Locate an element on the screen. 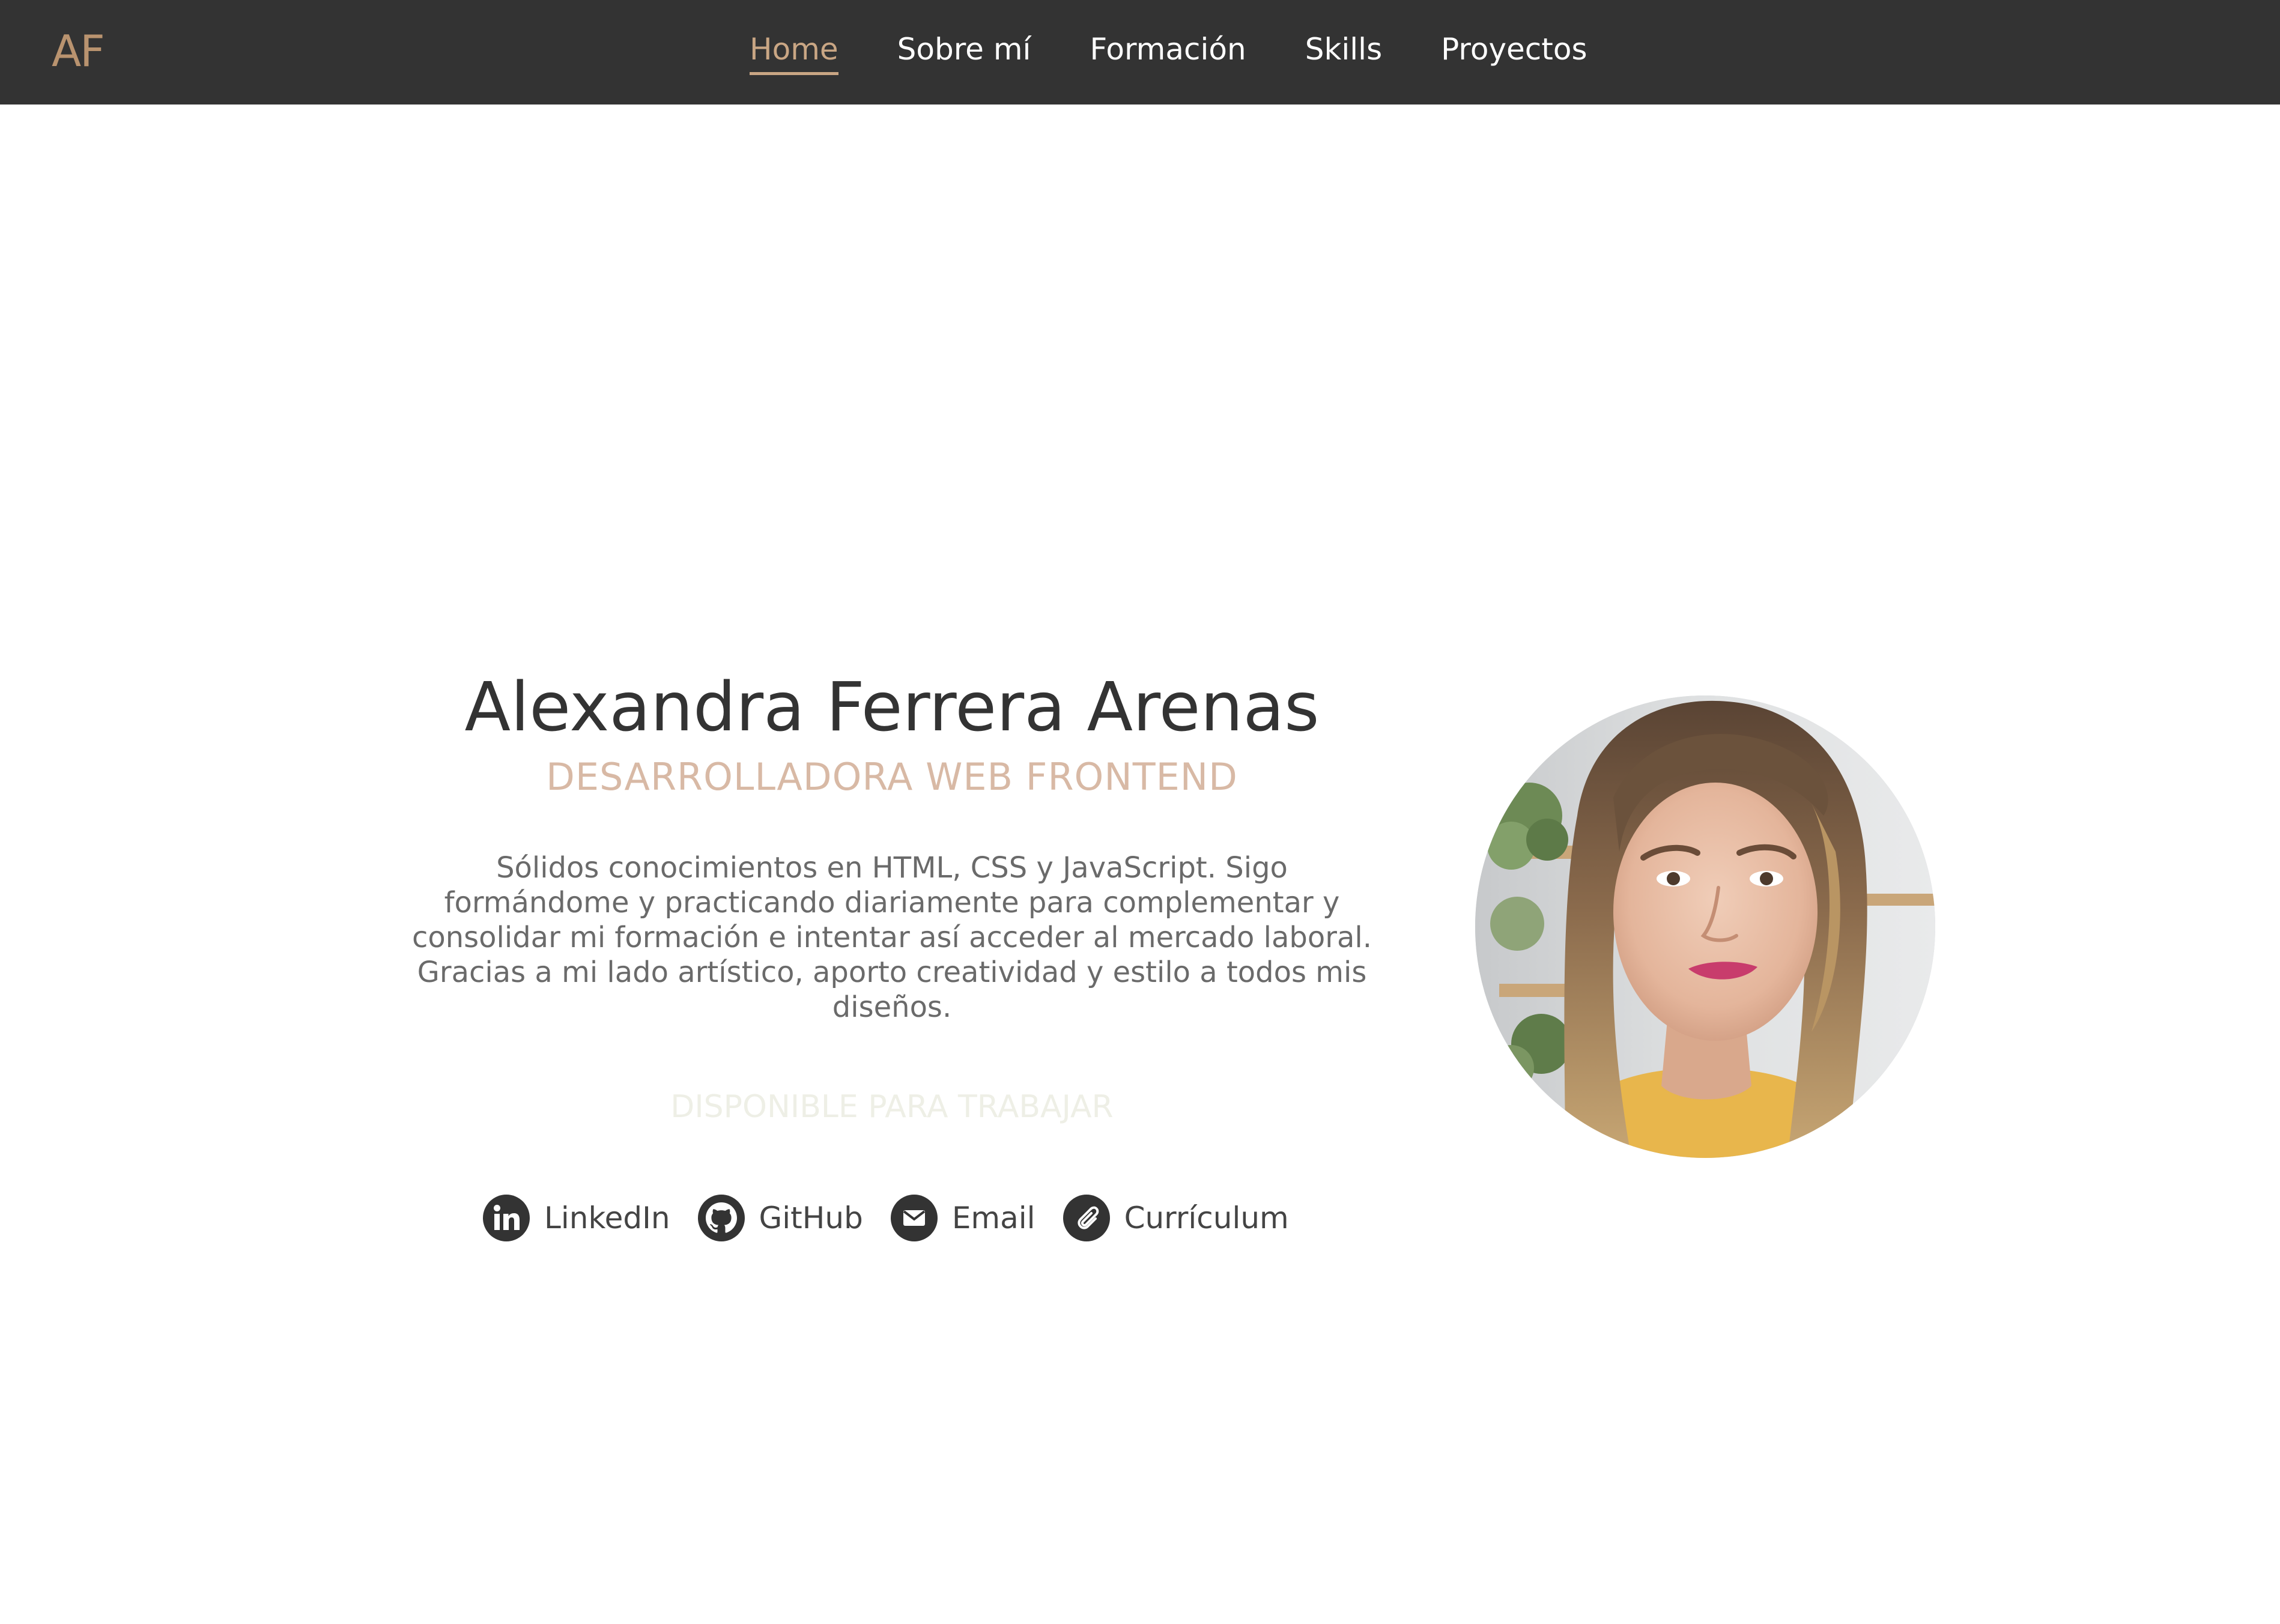  nav-menu: Home Sobre mí Formación Skills Proyectos is located at coordinates (1168, 51).